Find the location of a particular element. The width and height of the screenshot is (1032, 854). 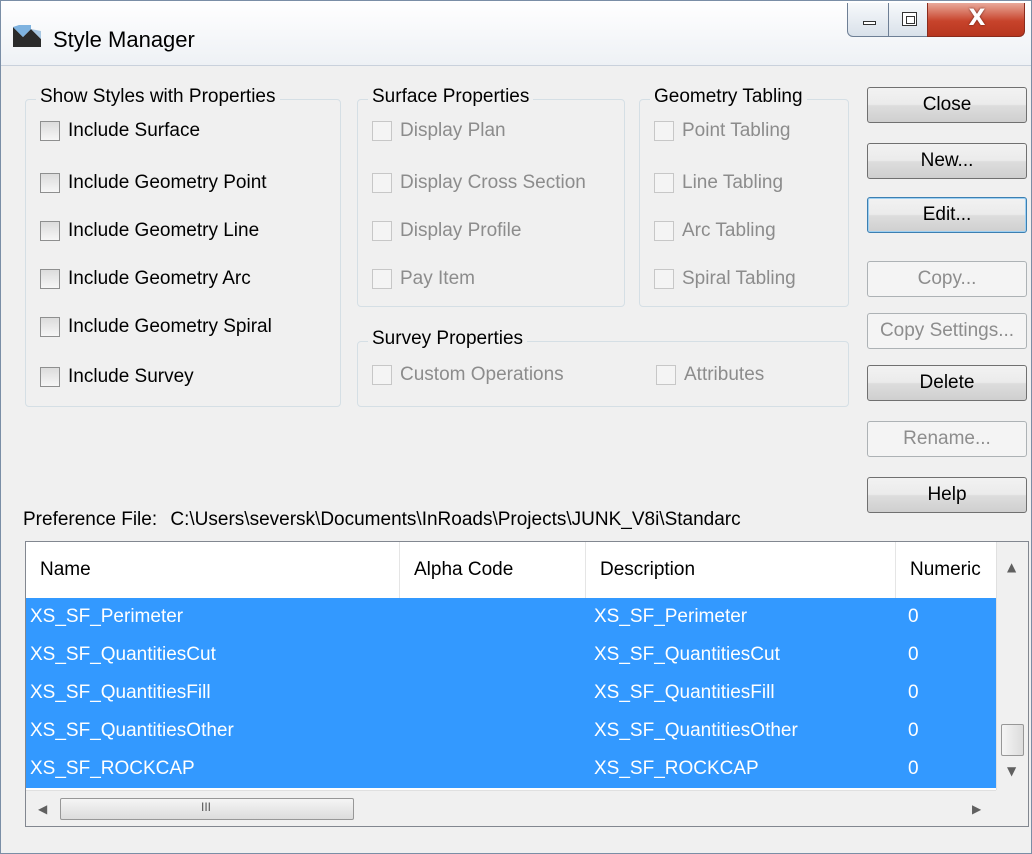

column-header-numeric: Numeric is located at coordinates (946, 570).